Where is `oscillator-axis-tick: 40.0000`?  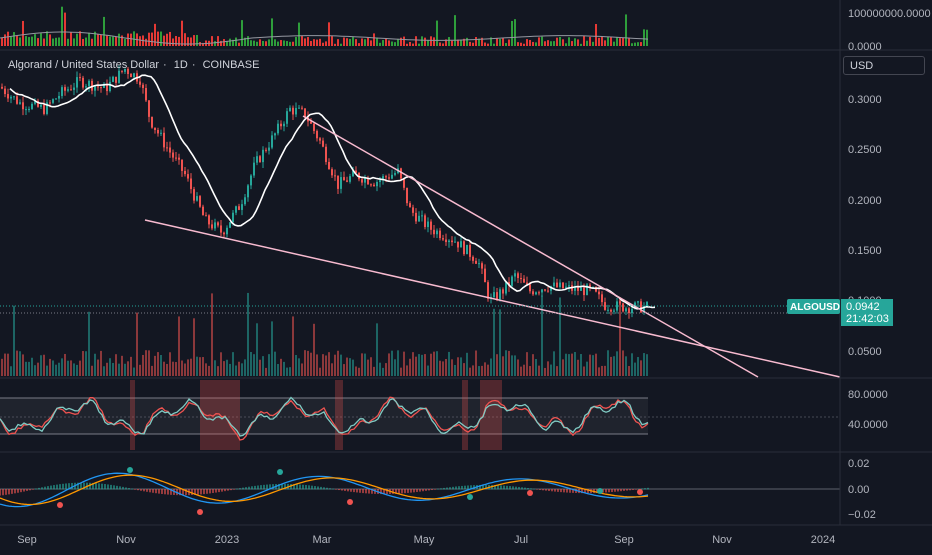 oscillator-axis-tick: 40.0000 is located at coordinates (868, 425).